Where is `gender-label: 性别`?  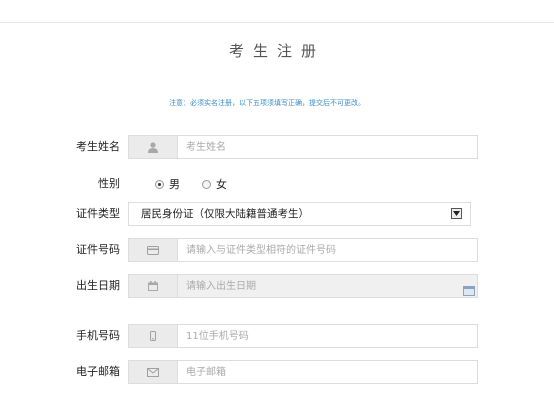
gender-label: 性别 is located at coordinates (109, 183).